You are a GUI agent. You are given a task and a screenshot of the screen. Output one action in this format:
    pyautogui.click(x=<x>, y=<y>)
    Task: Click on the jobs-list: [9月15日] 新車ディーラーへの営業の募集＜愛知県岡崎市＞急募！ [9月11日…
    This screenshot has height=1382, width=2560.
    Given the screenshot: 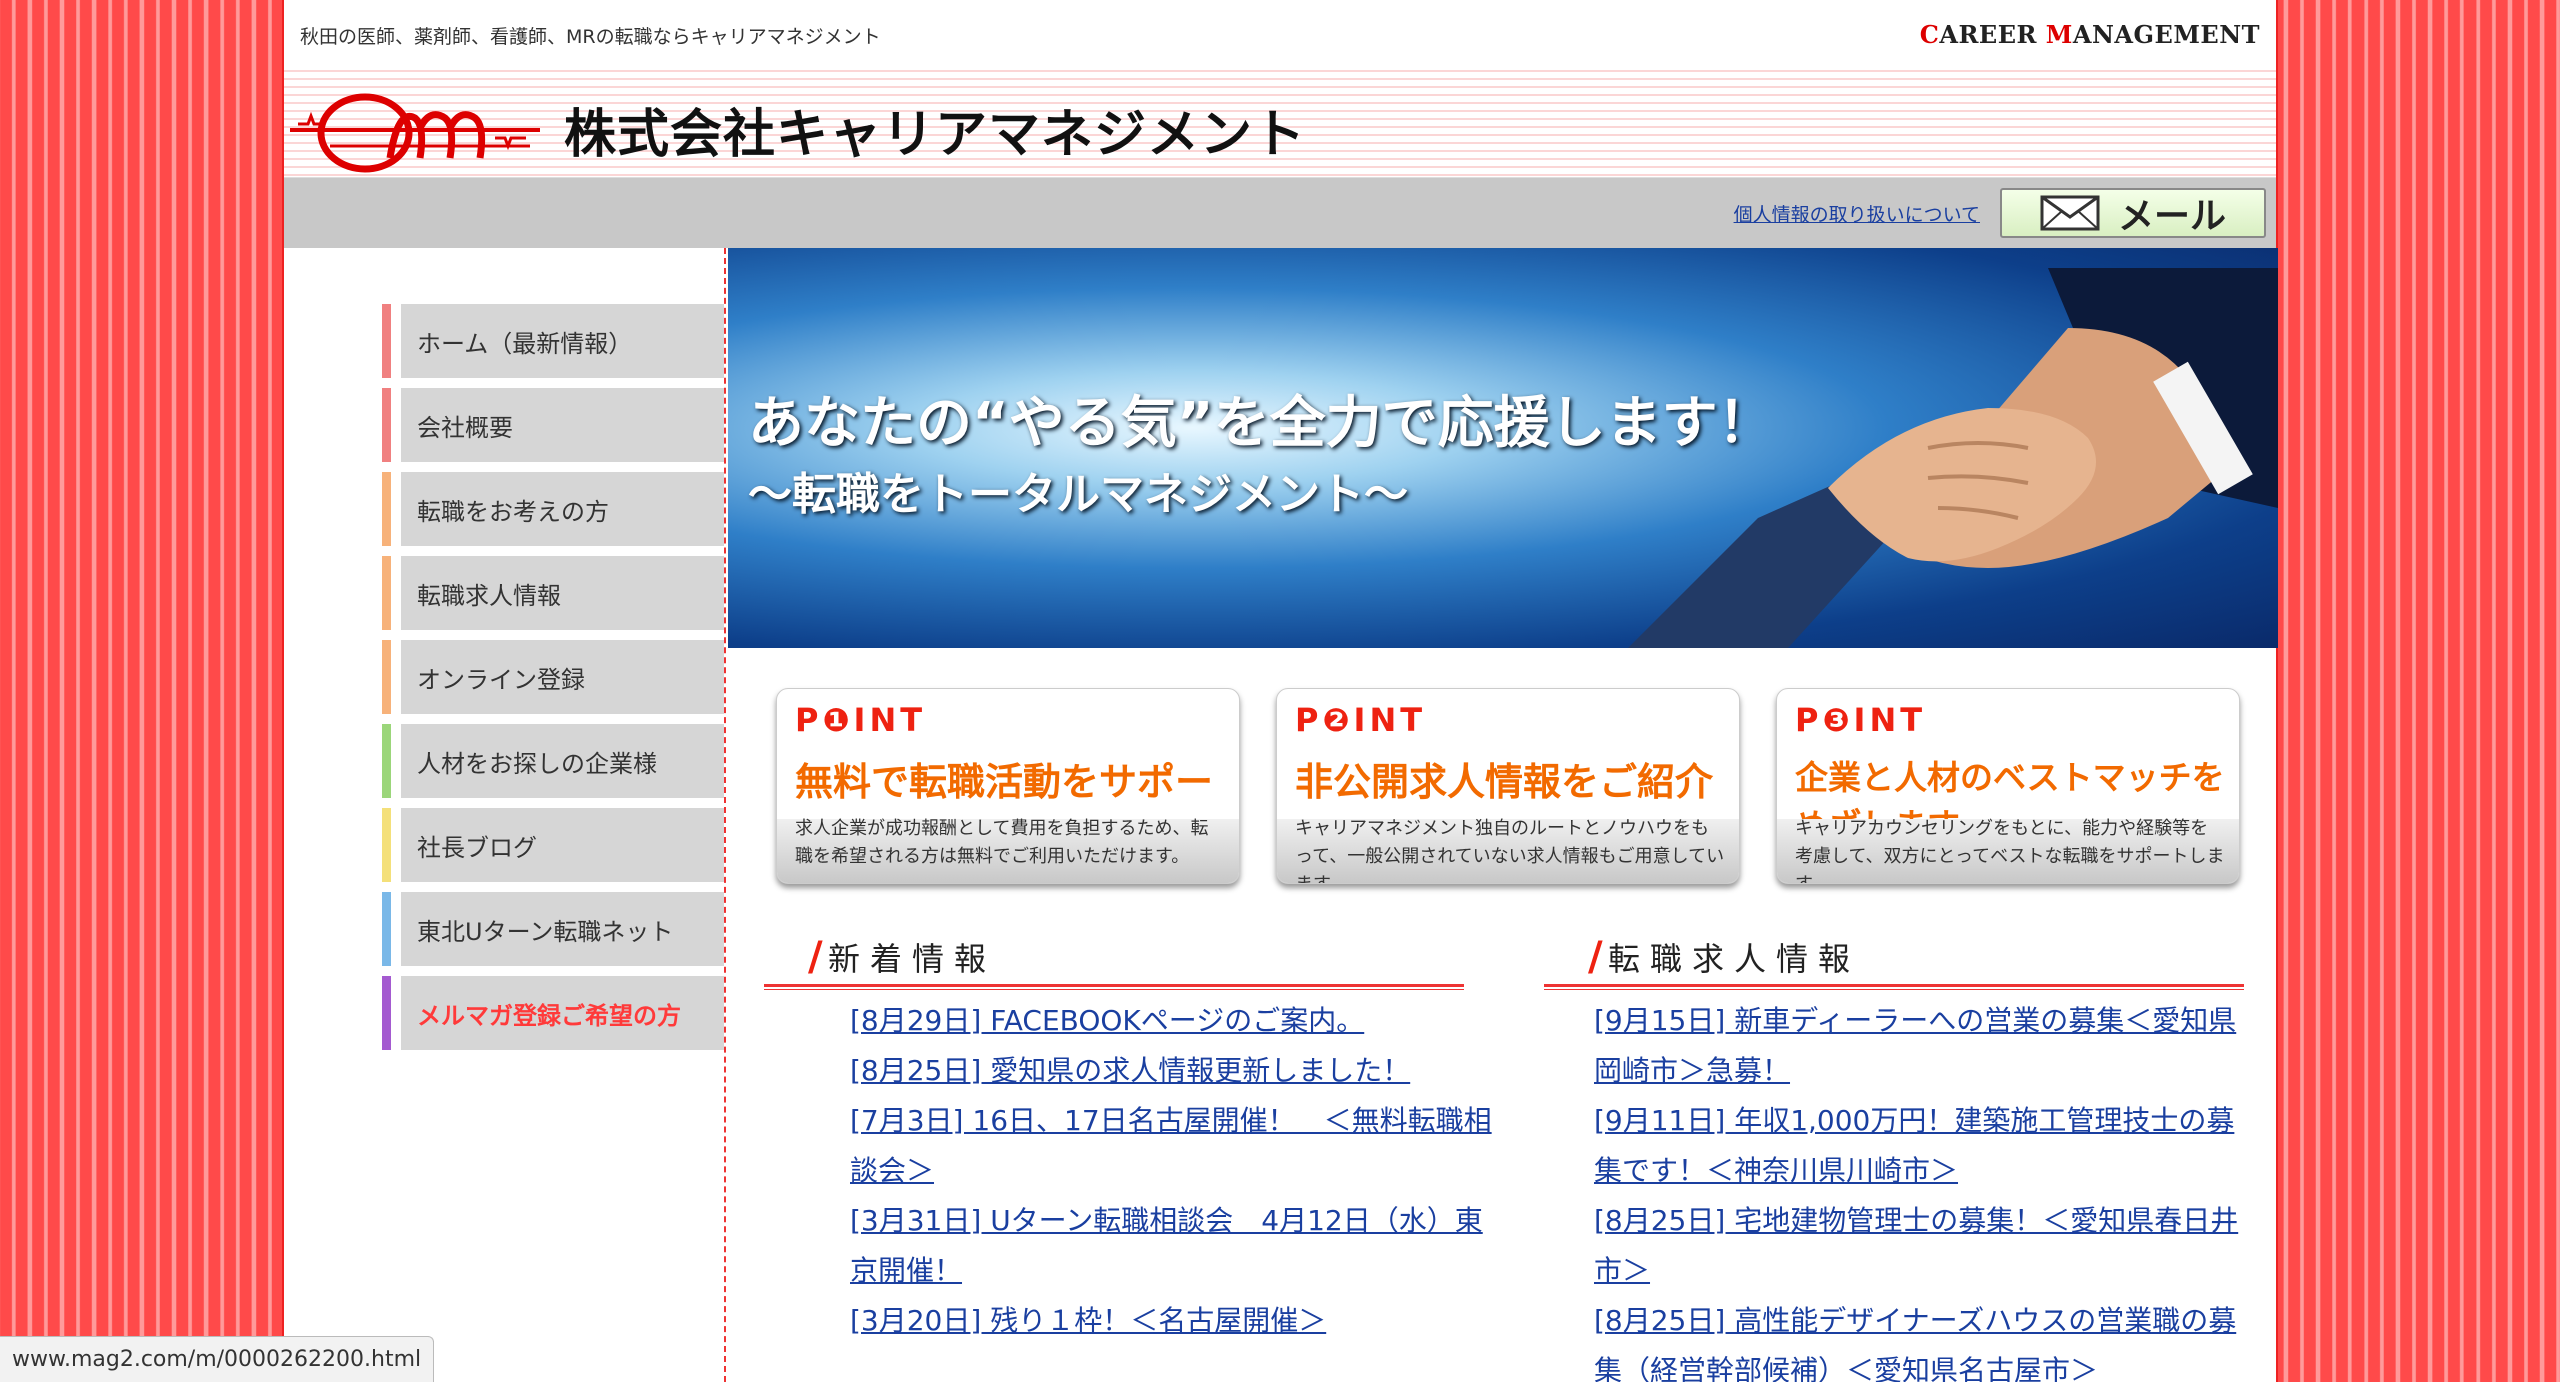 What is the action you would take?
    pyautogui.click(x=1924, y=1189)
    